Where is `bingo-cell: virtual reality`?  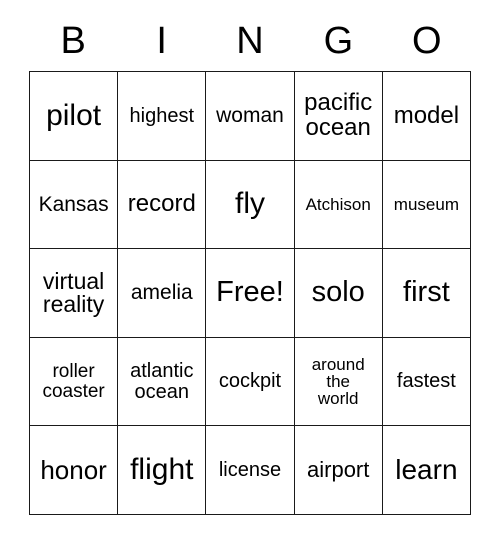 bingo-cell: virtual reality is located at coordinates (74, 293).